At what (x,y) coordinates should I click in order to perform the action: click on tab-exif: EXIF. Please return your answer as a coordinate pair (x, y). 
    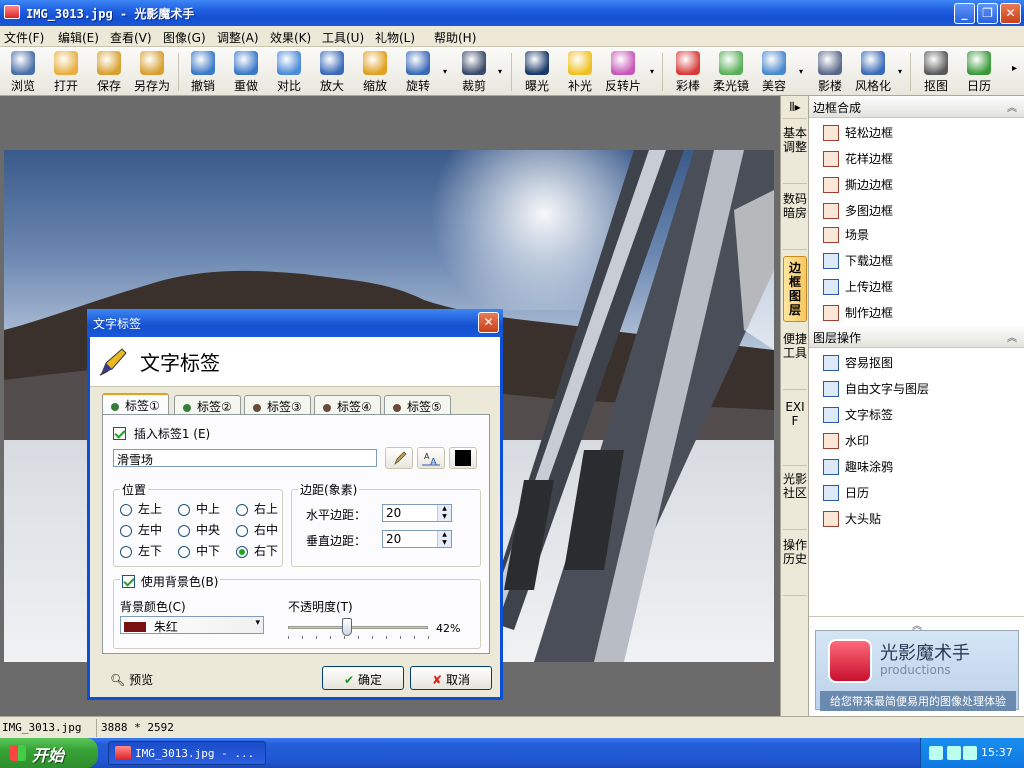
    Looking at the image, I should click on (795, 431).